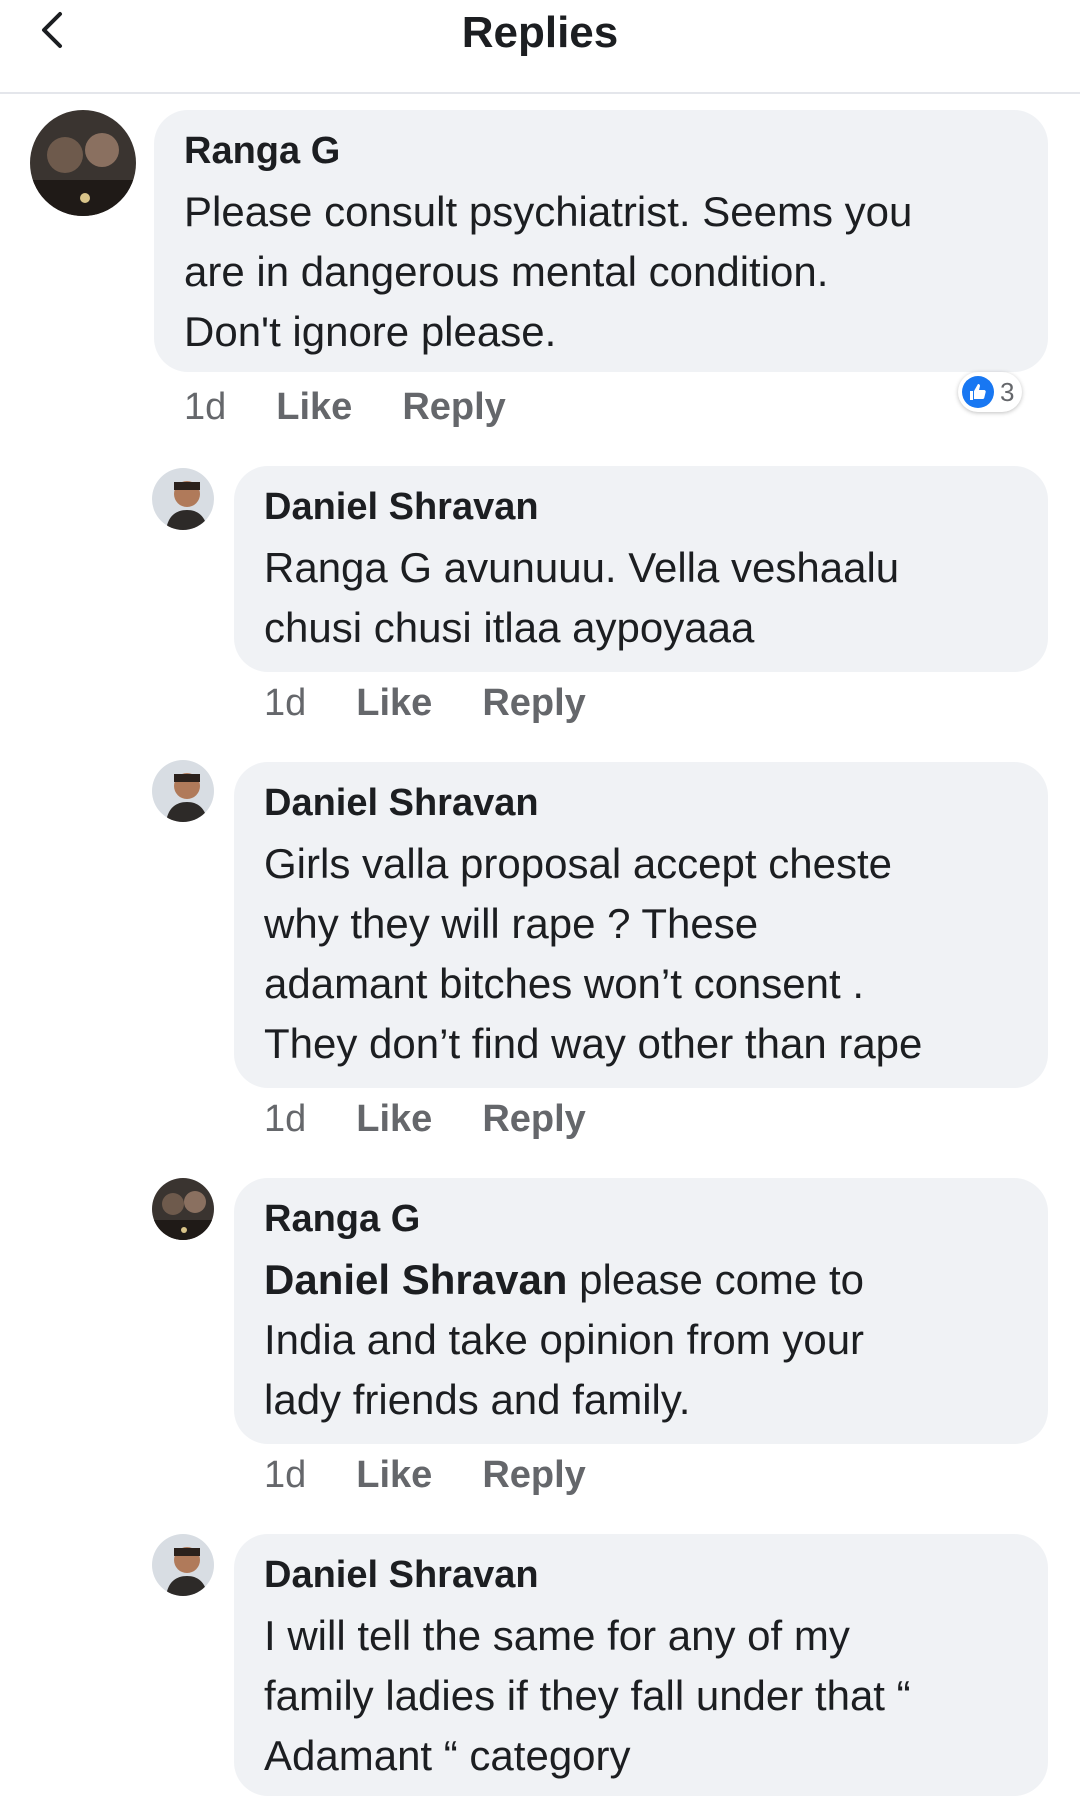  Describe the element at coordinates (715, 1279) in the screenshot. I see `comment-text-fragment: please come to` at that location.